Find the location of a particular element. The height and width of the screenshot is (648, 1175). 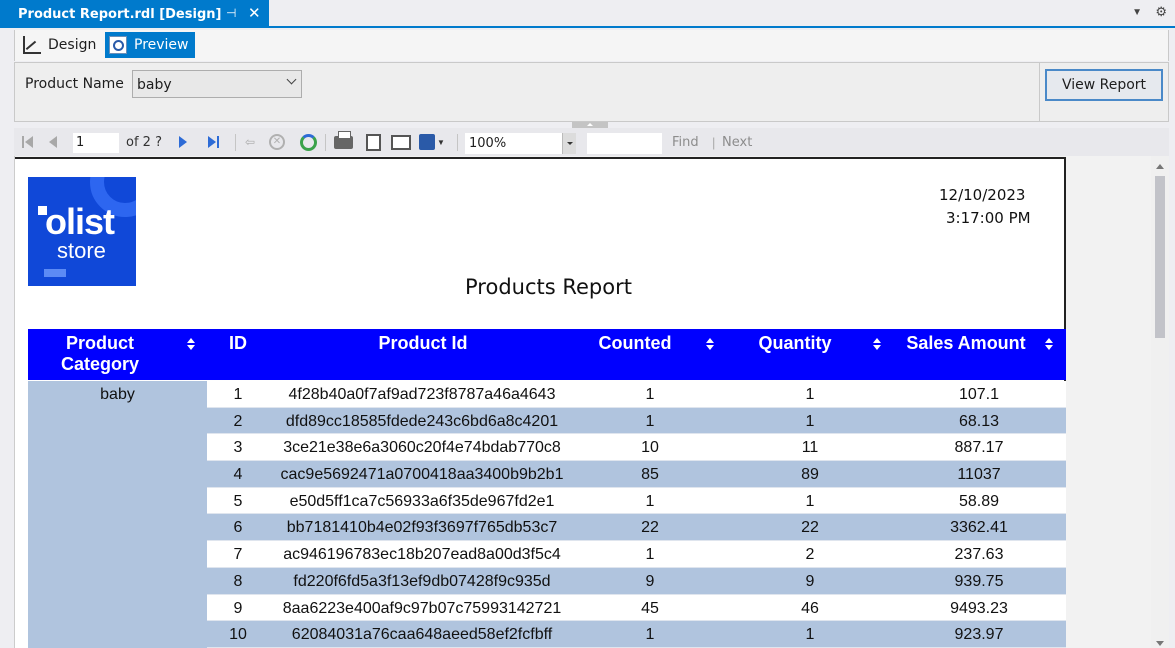

zoom-select: 100% is located at coordinates (520, 143).